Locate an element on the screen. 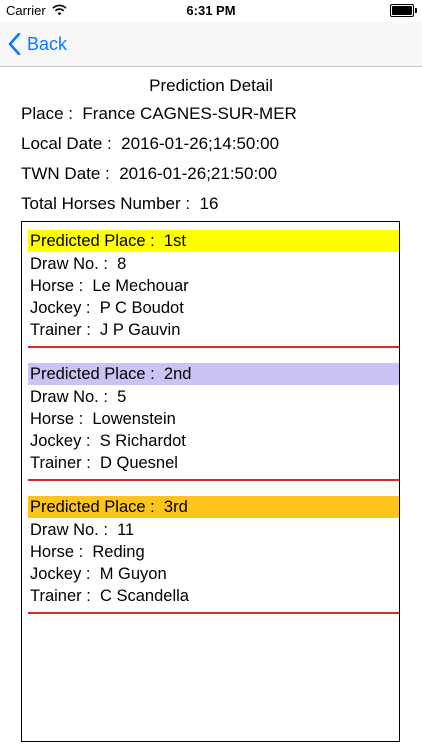 The height and width of the screenshot is (750, 422). predicted-place: Predicted Place : 1st is located at coordinates (213, 241).